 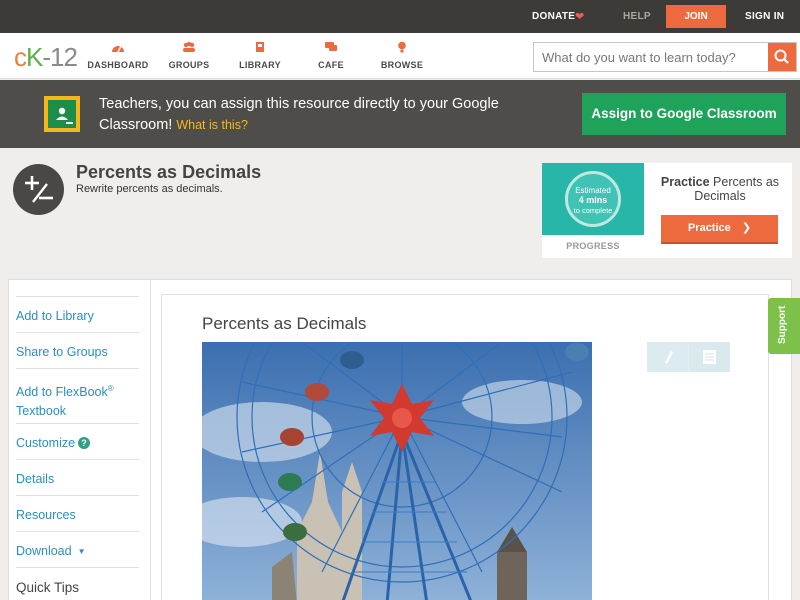 I want to click on dashboard-icon, so click(x=118, y=49).